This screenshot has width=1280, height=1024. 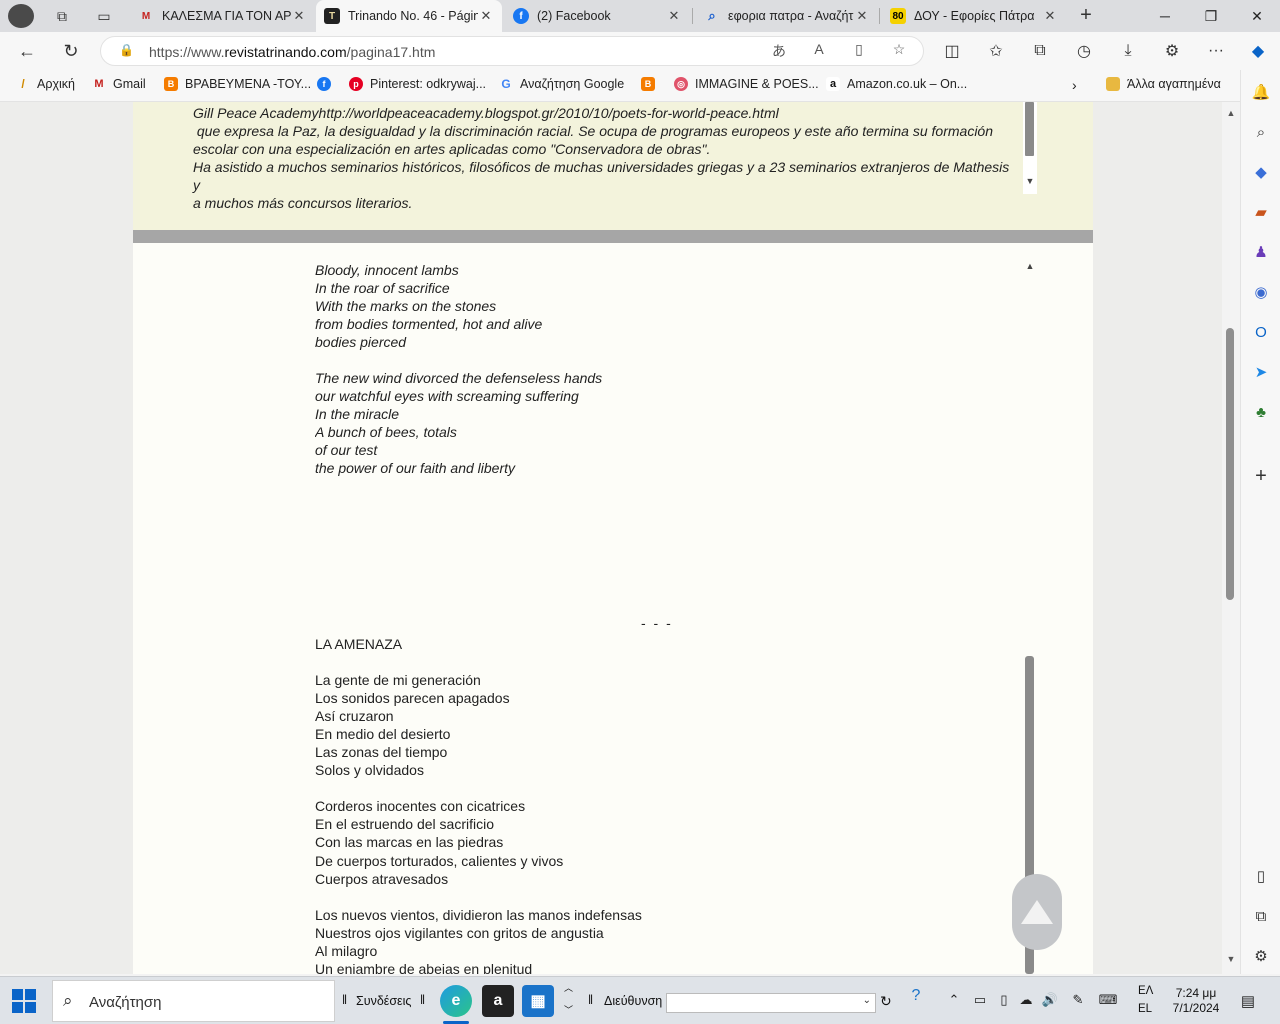 What do you see at coordinates (1261, 476) in the screenshot?
I see `add-icon: +` at bounding box center [1261, 476].